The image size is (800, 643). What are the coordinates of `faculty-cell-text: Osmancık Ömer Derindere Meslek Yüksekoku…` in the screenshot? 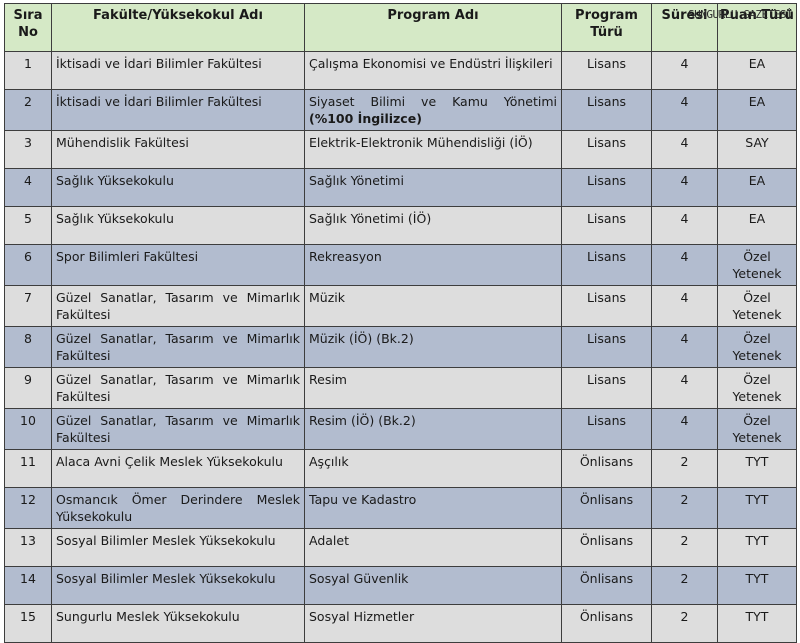 It's located at (178, 508).